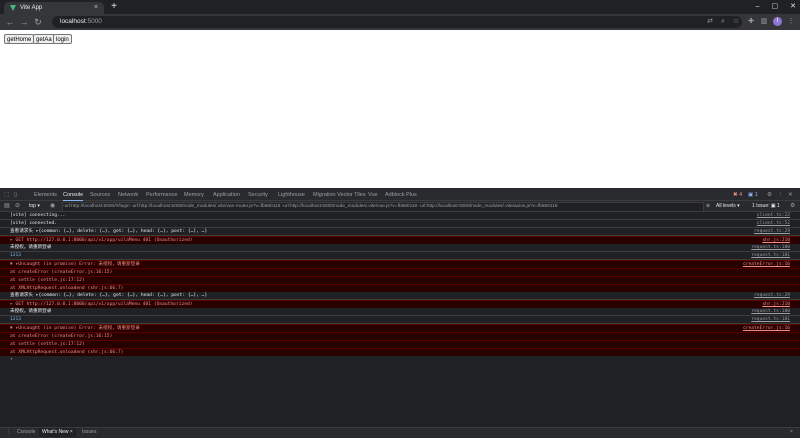 The width and height of the screenshot is (800, 438). Describe the element at coordinates (44, 39) in the screenshot. I see `get-aa-button: getAa` at that location.